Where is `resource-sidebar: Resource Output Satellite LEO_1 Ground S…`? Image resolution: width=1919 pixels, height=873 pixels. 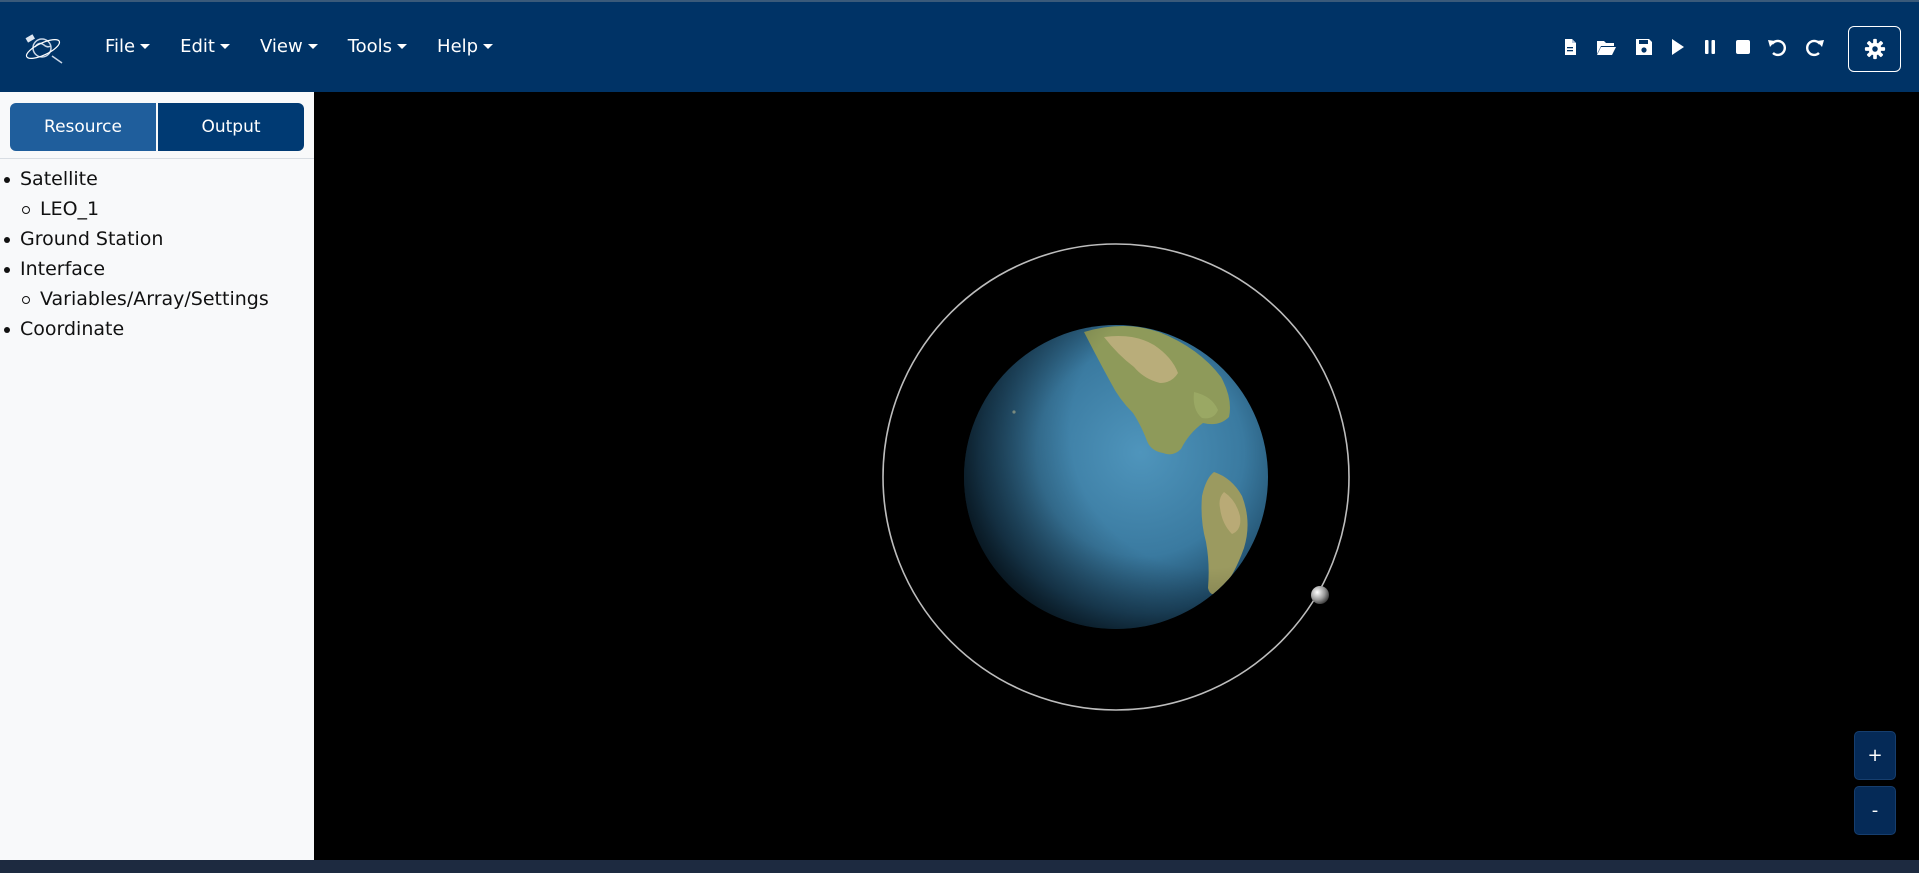
resource-sidebar: Resource Output Satellite LEO_1 Ground S… is located at coordinates (157, 476).